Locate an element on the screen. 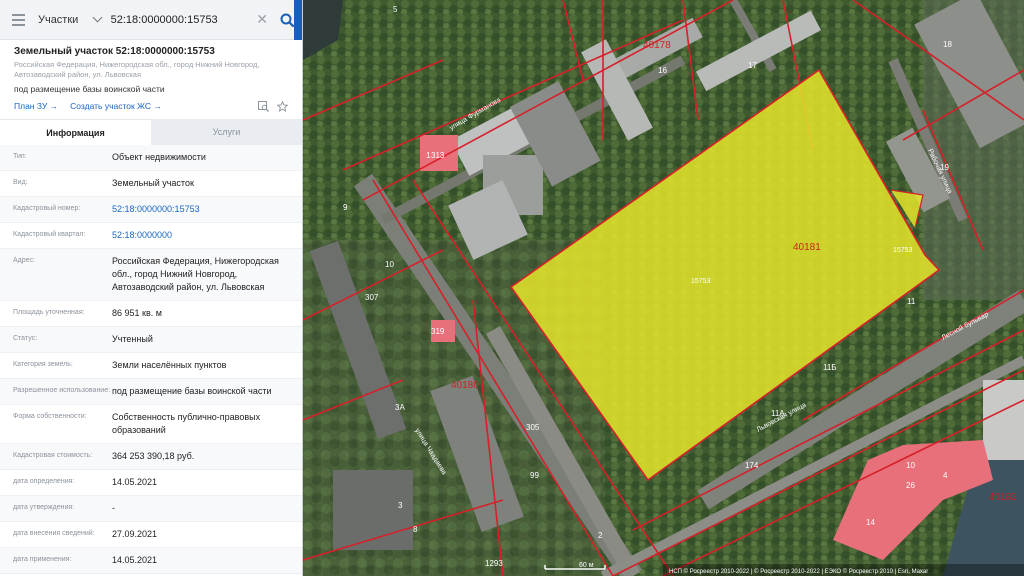 This screenshot has height=576, width=1024. close-icon: ✕ is located at coordinates (262, 20).